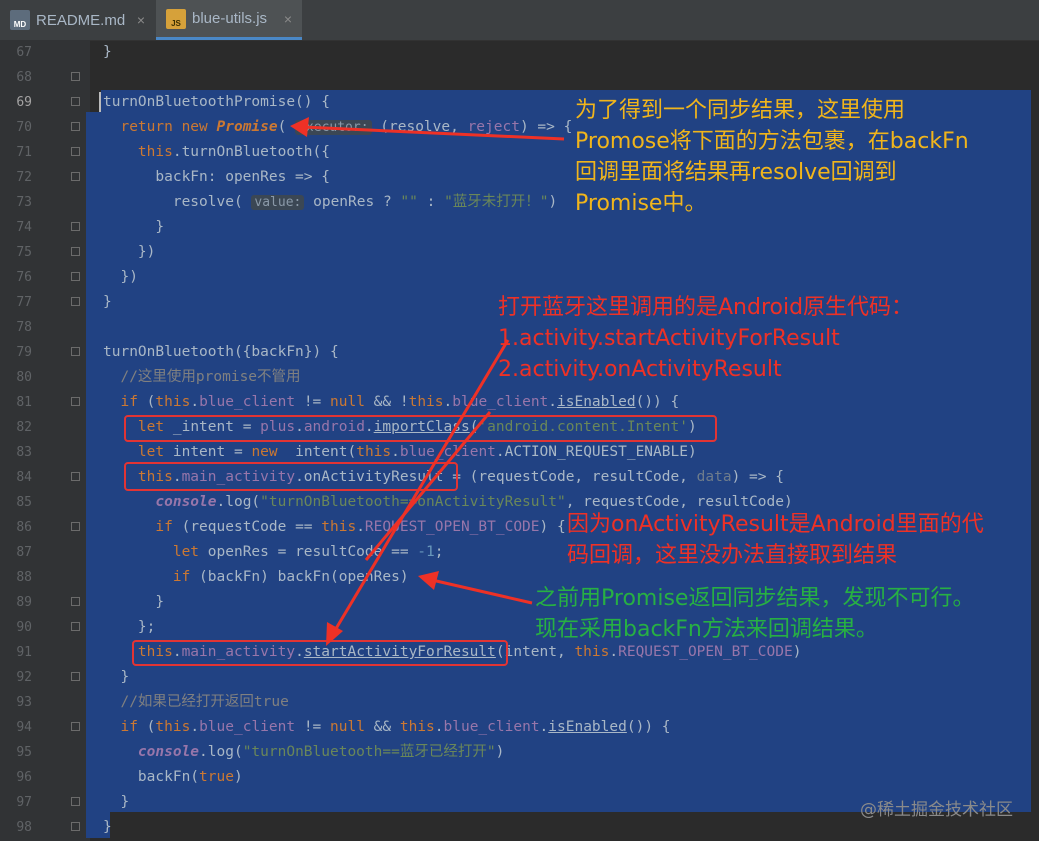 The image size is (1039, 841). I want to click on tab-label: blue-utils.js, so click(230, 18).